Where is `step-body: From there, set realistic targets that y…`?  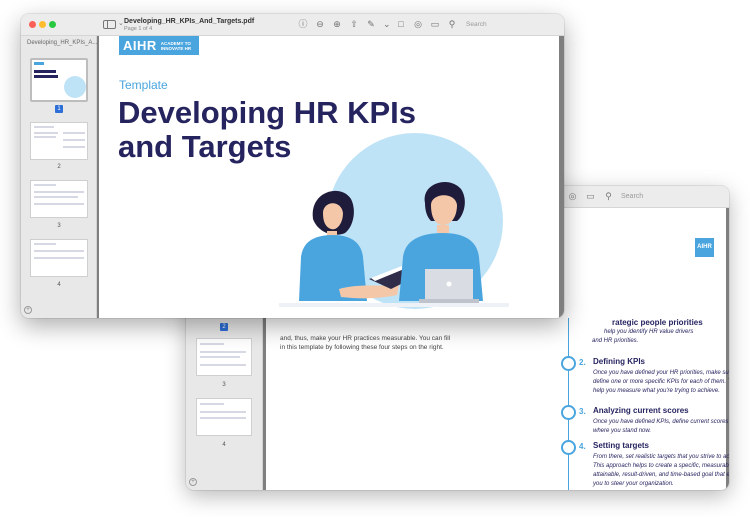
step-body: From there, set realistic targets that y… is located at coordinates (661, 470).